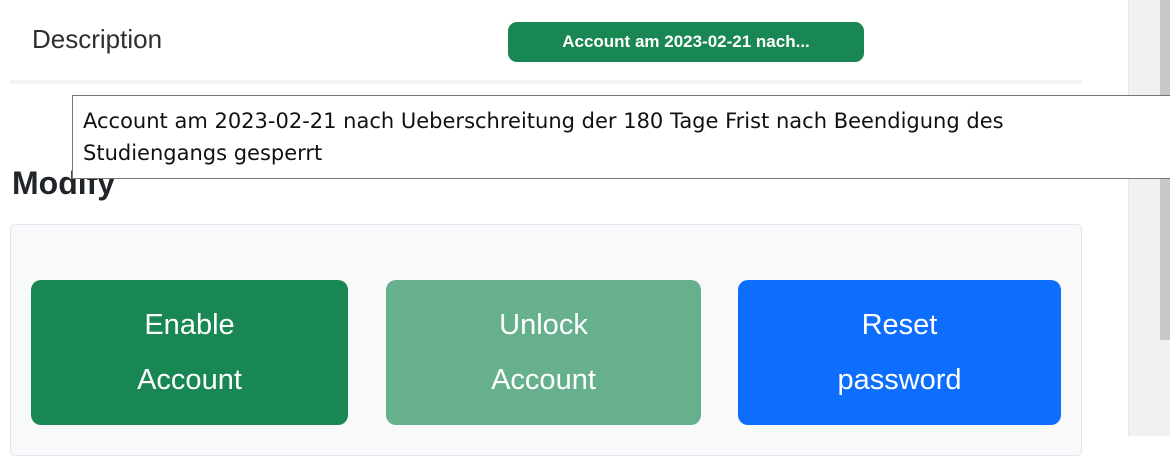  I want to click on unlock-account-label-line2: Account, so click(543, 379).